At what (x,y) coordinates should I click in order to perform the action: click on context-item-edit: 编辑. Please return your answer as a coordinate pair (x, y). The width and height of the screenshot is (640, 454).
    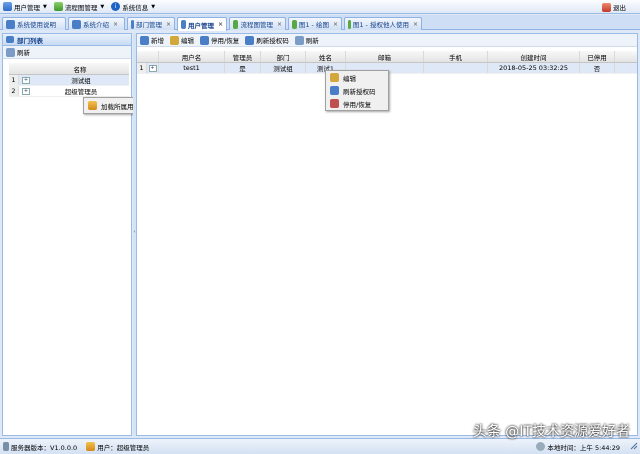
    Looking at the image, I should click on (357, 77).